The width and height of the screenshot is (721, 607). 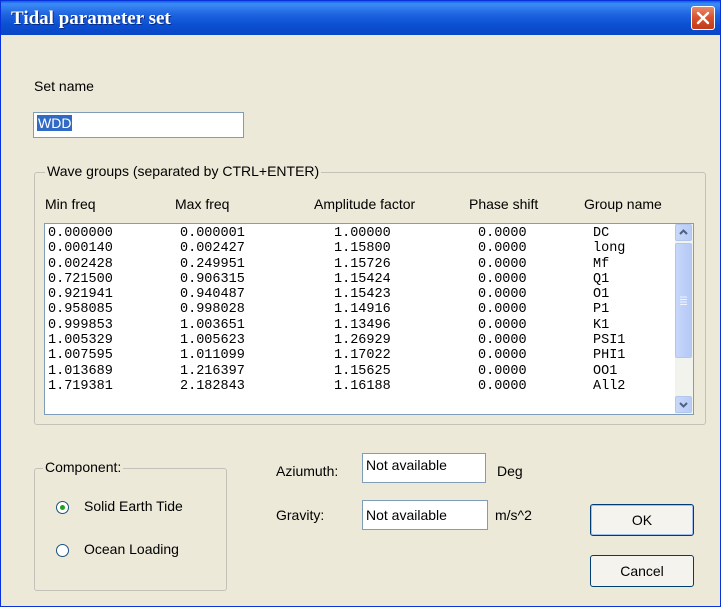 I want to click on scroll-up-button, so click(x=683, y=232).